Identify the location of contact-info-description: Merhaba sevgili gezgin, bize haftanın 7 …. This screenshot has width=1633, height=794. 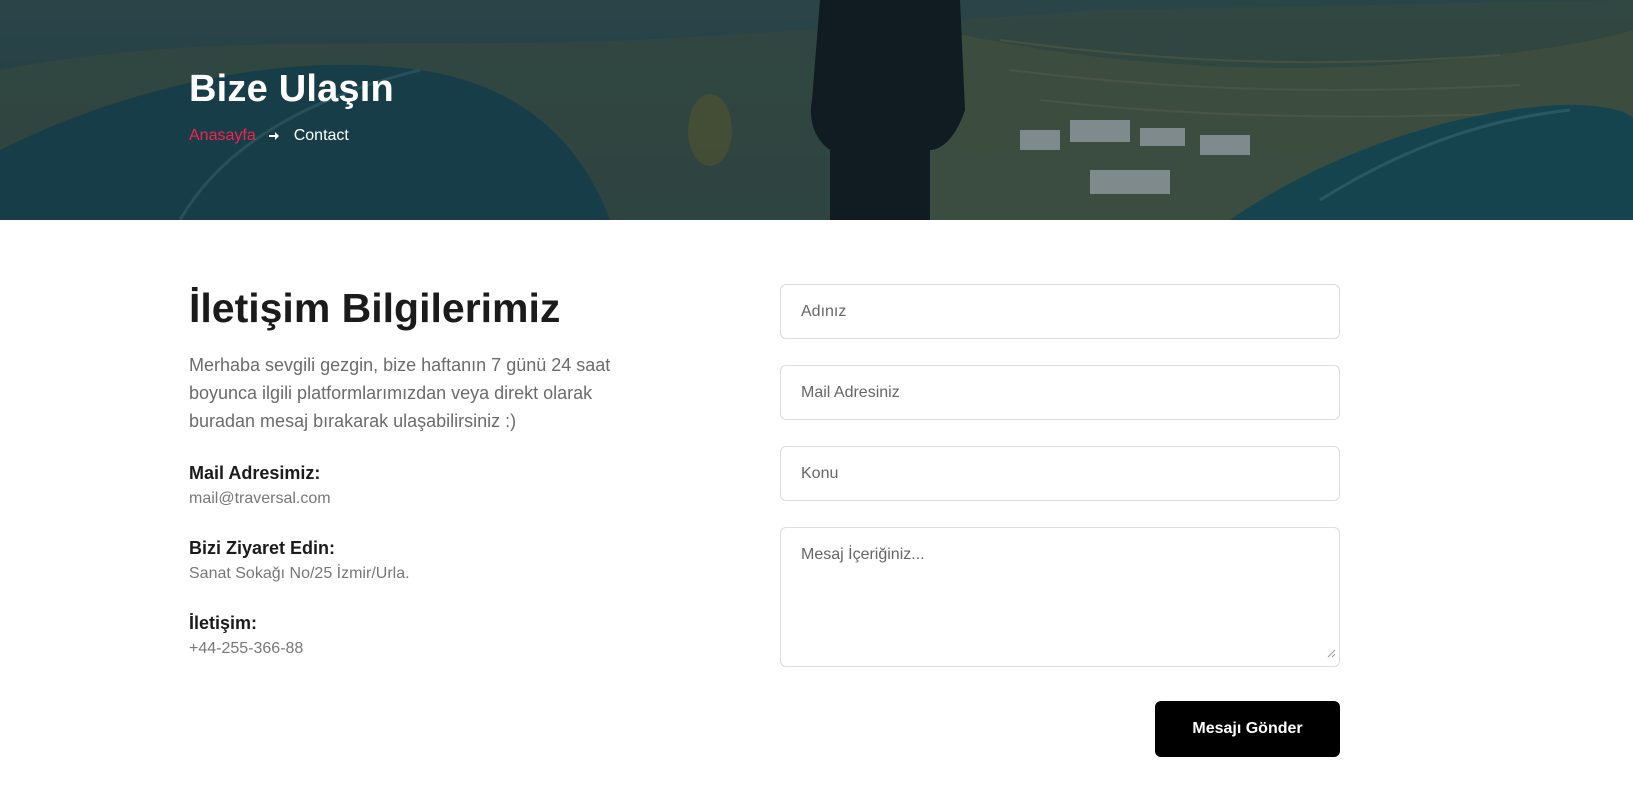
(400, 393).